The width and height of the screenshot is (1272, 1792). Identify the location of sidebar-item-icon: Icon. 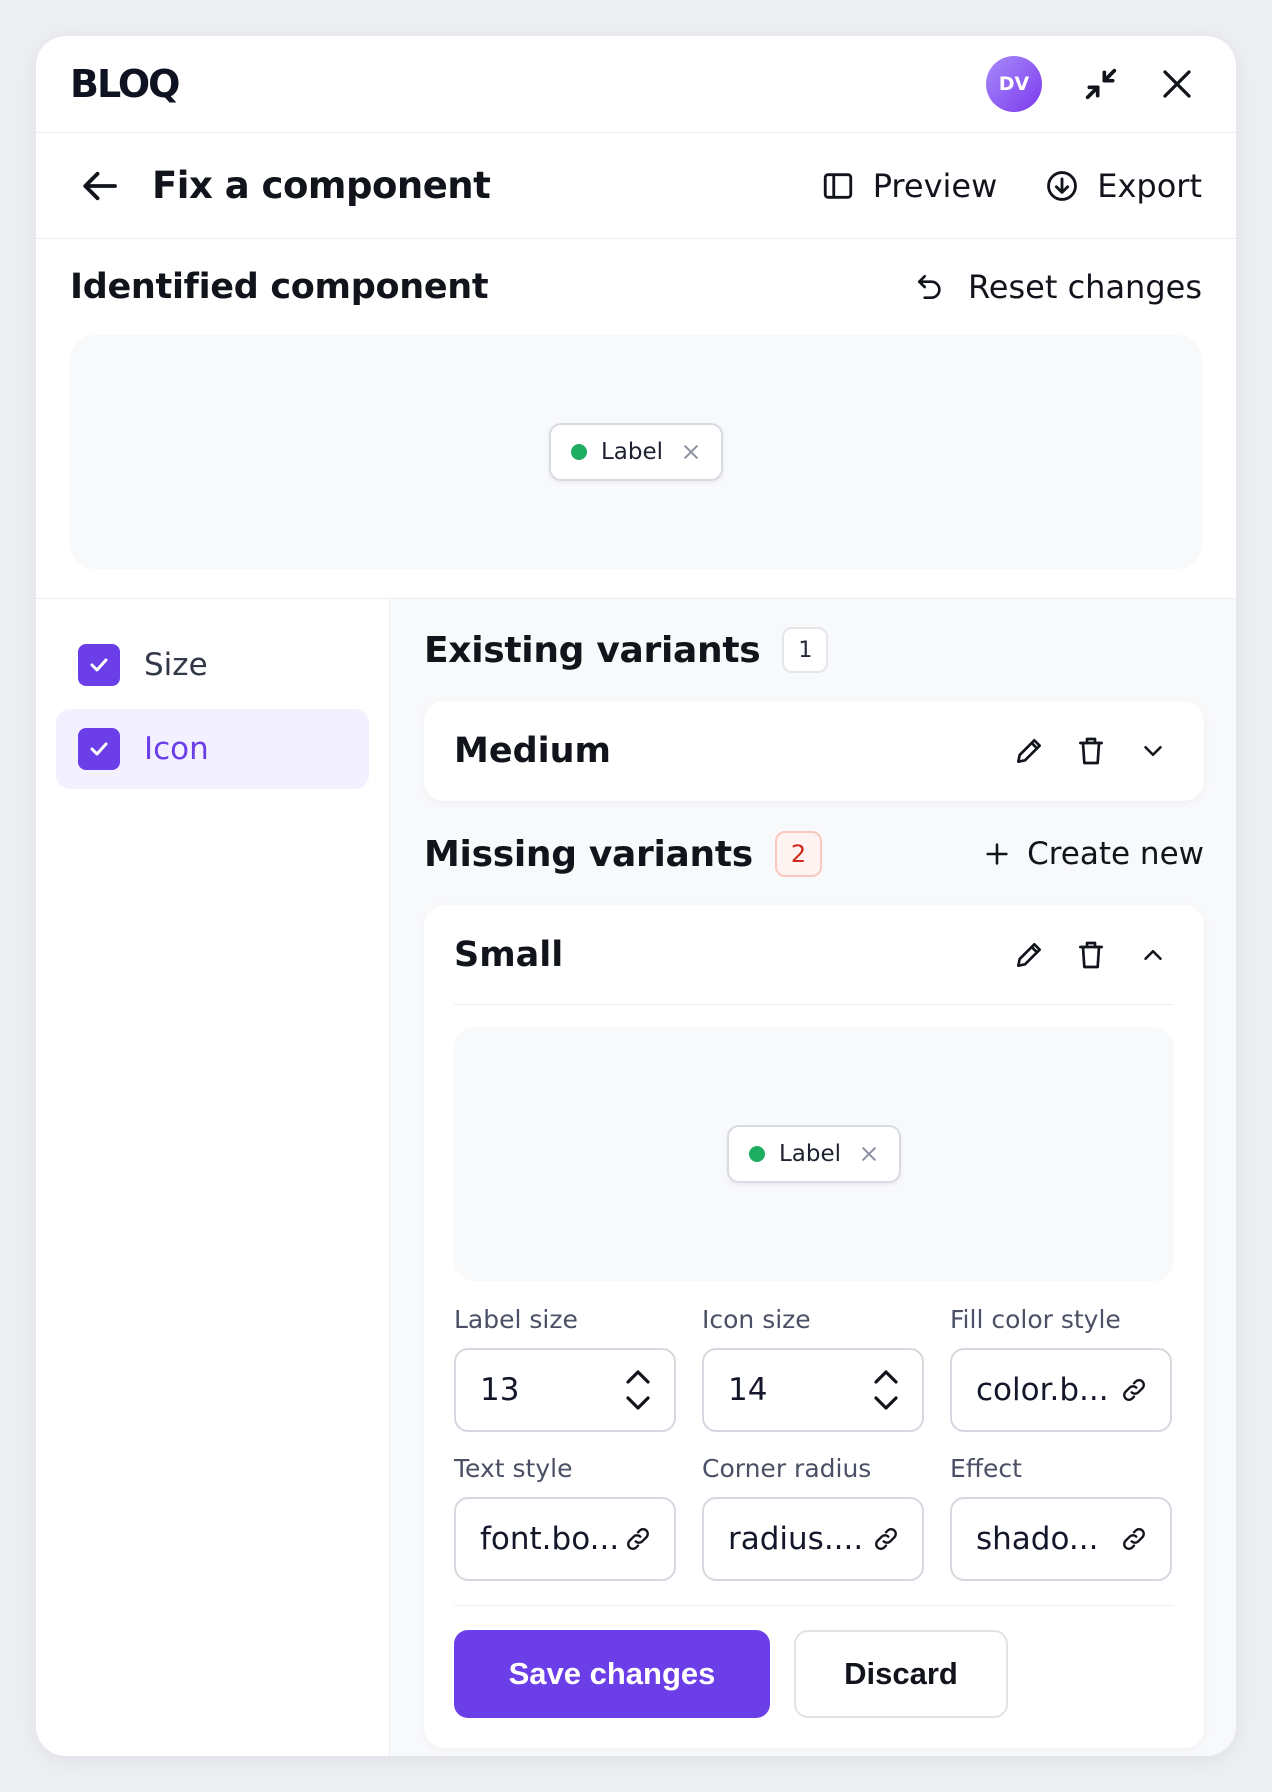
(212, 749).